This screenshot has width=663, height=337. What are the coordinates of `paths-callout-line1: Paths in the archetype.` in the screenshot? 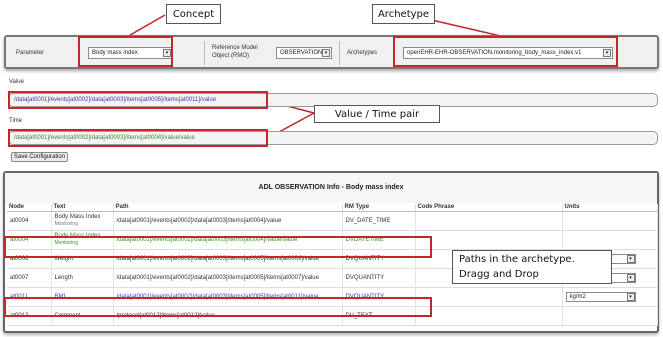 It's located at (517, 259).